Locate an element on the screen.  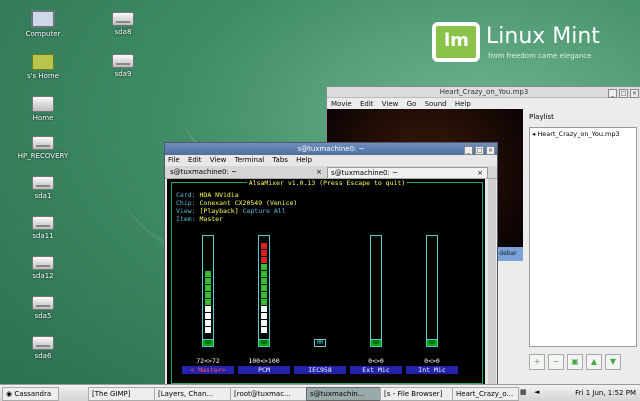
menu-tabs: Tabs is located at coordinates (280, 160).